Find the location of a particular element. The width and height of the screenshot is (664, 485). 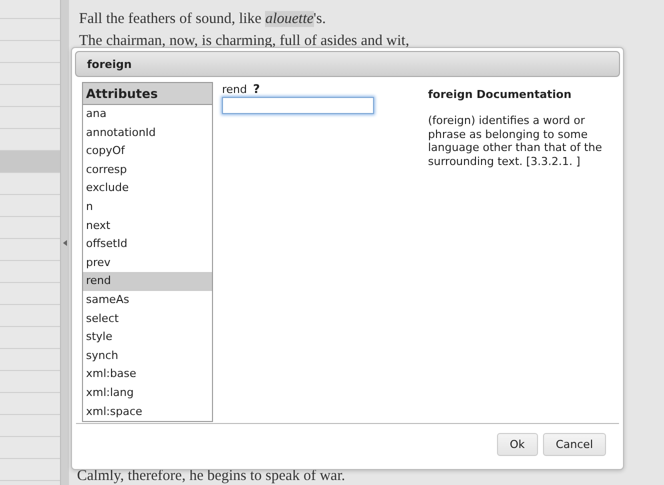

attribute-item: corresp is located at coordinates (147, 170).